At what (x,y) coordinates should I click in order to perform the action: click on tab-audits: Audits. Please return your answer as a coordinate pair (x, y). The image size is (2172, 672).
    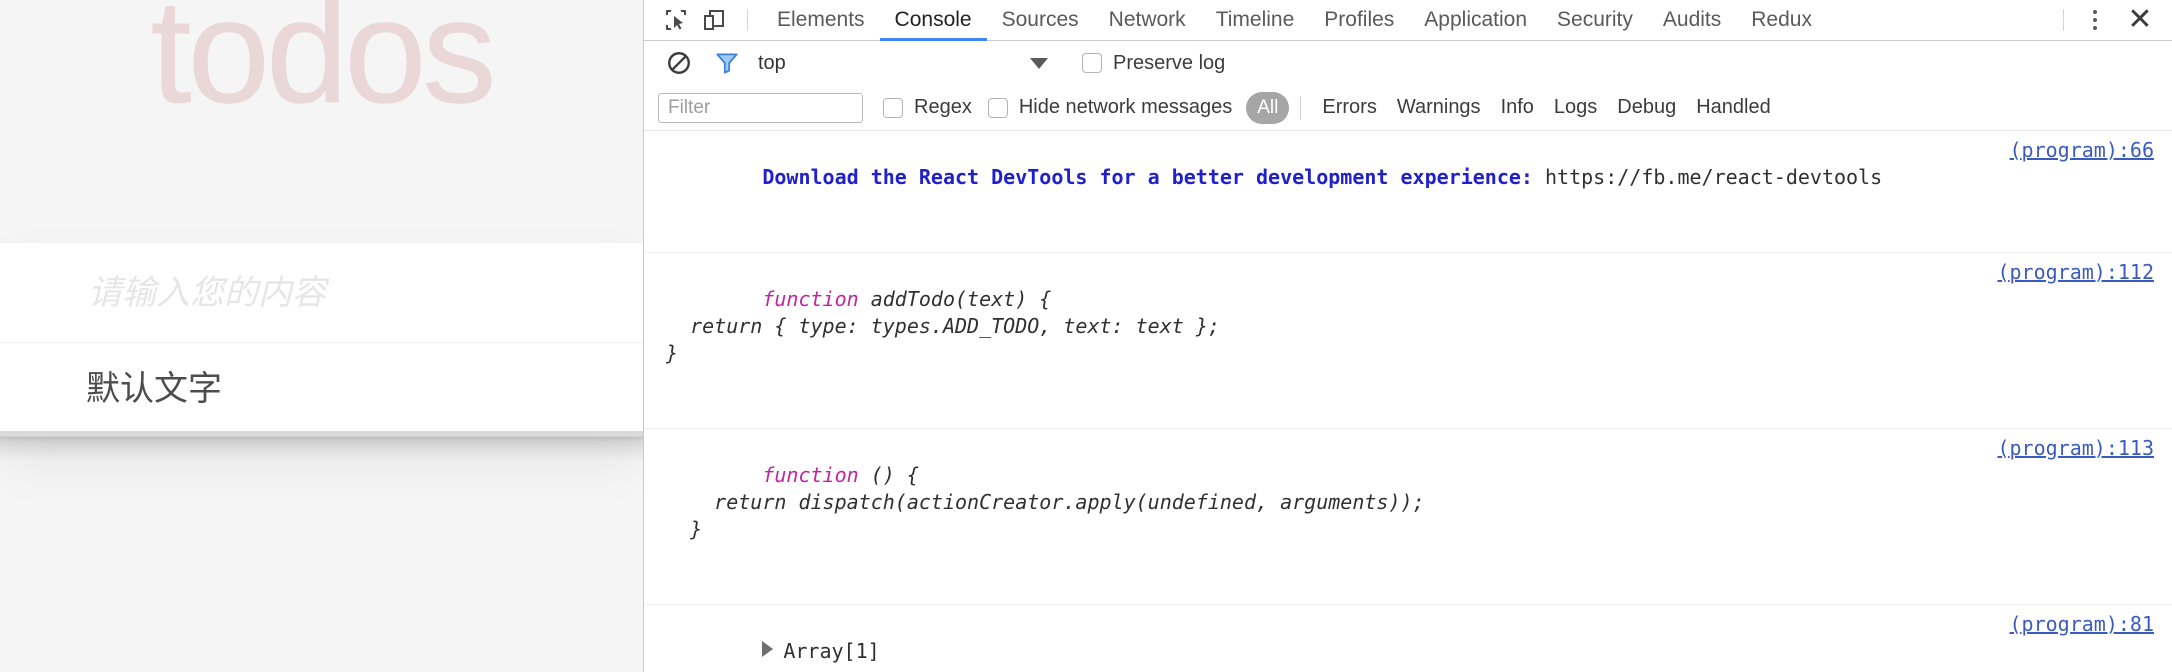
    Looking at the image, I should click on (1692, 20).